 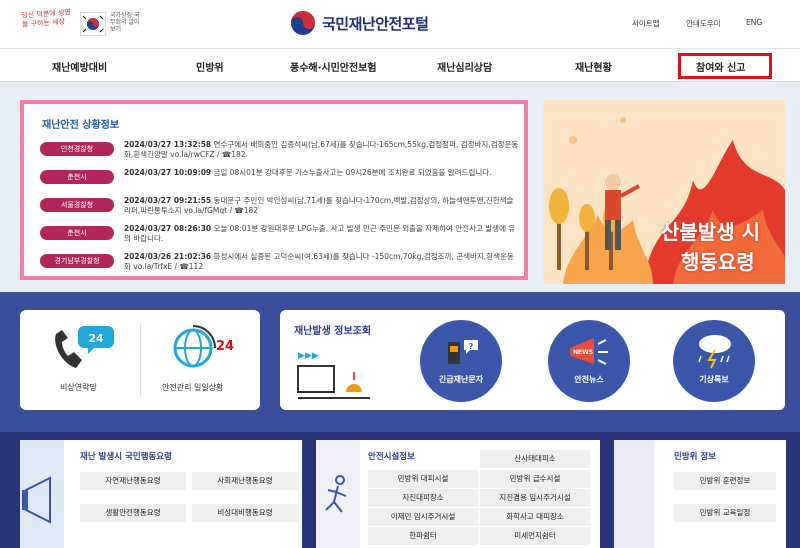 What do you see at coordinates (714, 379) in the screenshot?
I see `weather-alert-label: 기상특보` at bounding box center [714, 379].